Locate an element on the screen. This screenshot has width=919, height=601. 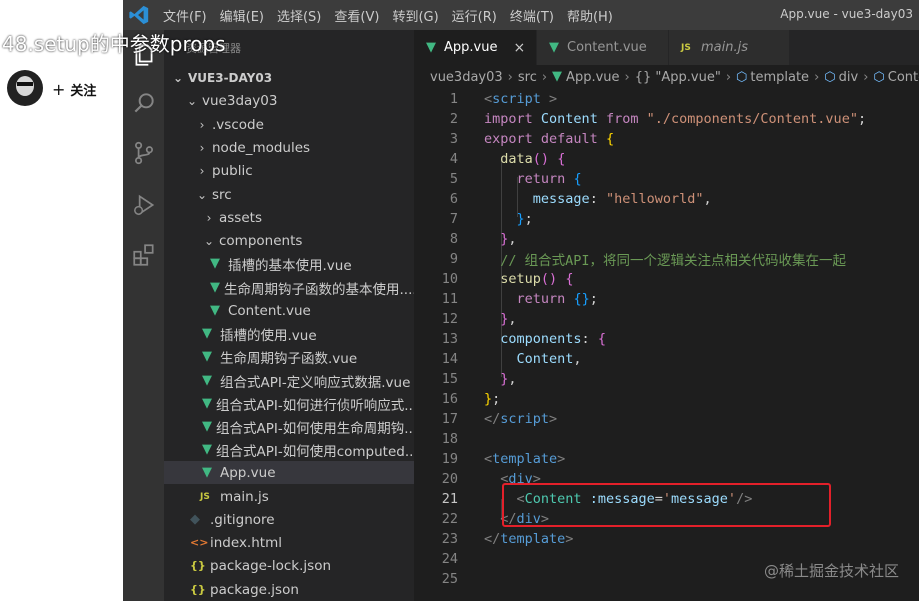
code-line: 4 data() { is located at coordinates (507, 159).